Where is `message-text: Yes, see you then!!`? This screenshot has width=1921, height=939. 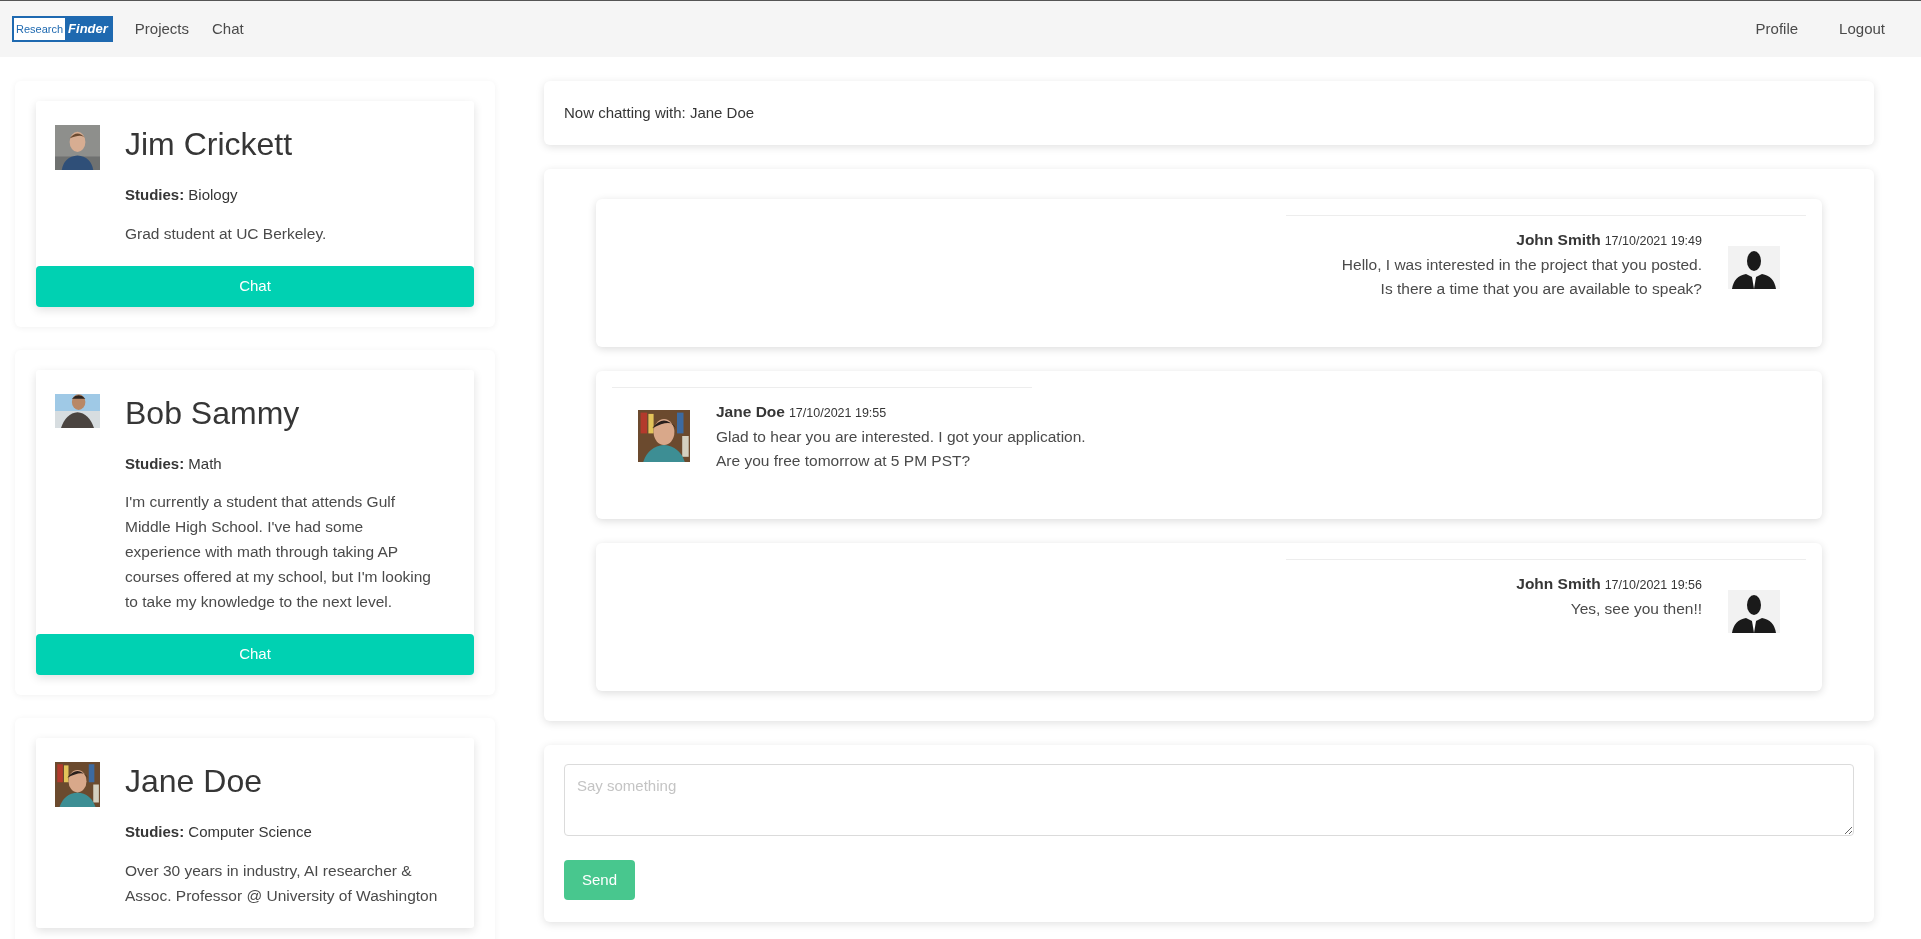
message-text: Yes, see you then!! is located at coordinates (1636, 609).